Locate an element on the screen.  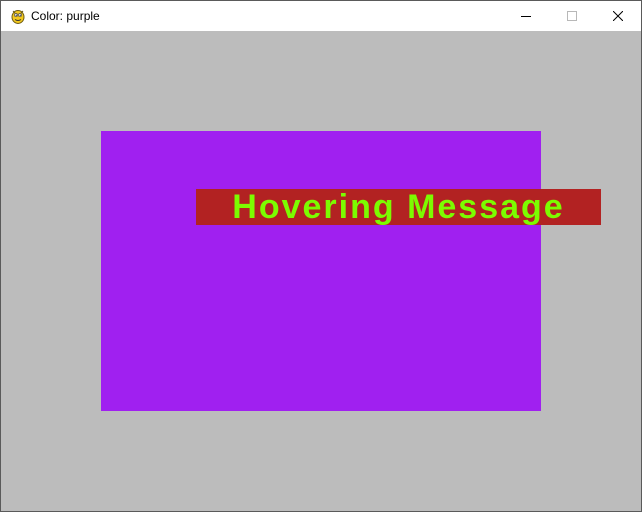
minimize-icon is located at coordinates (526, 16).